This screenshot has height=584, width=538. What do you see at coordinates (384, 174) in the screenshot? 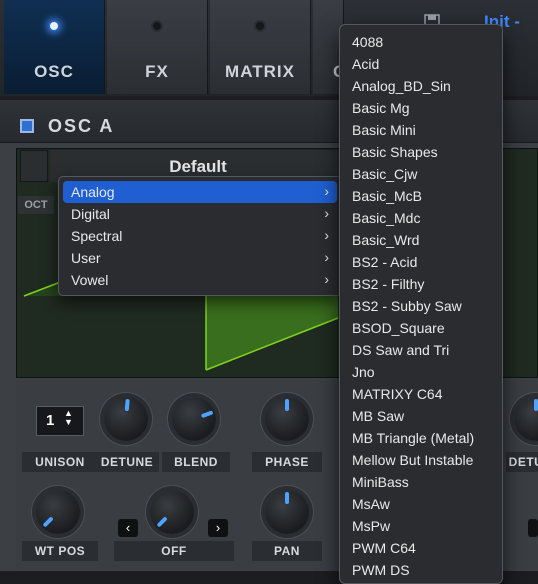
I see `submenu-item: Basic_Cjw` at bounding box center [384, 174].